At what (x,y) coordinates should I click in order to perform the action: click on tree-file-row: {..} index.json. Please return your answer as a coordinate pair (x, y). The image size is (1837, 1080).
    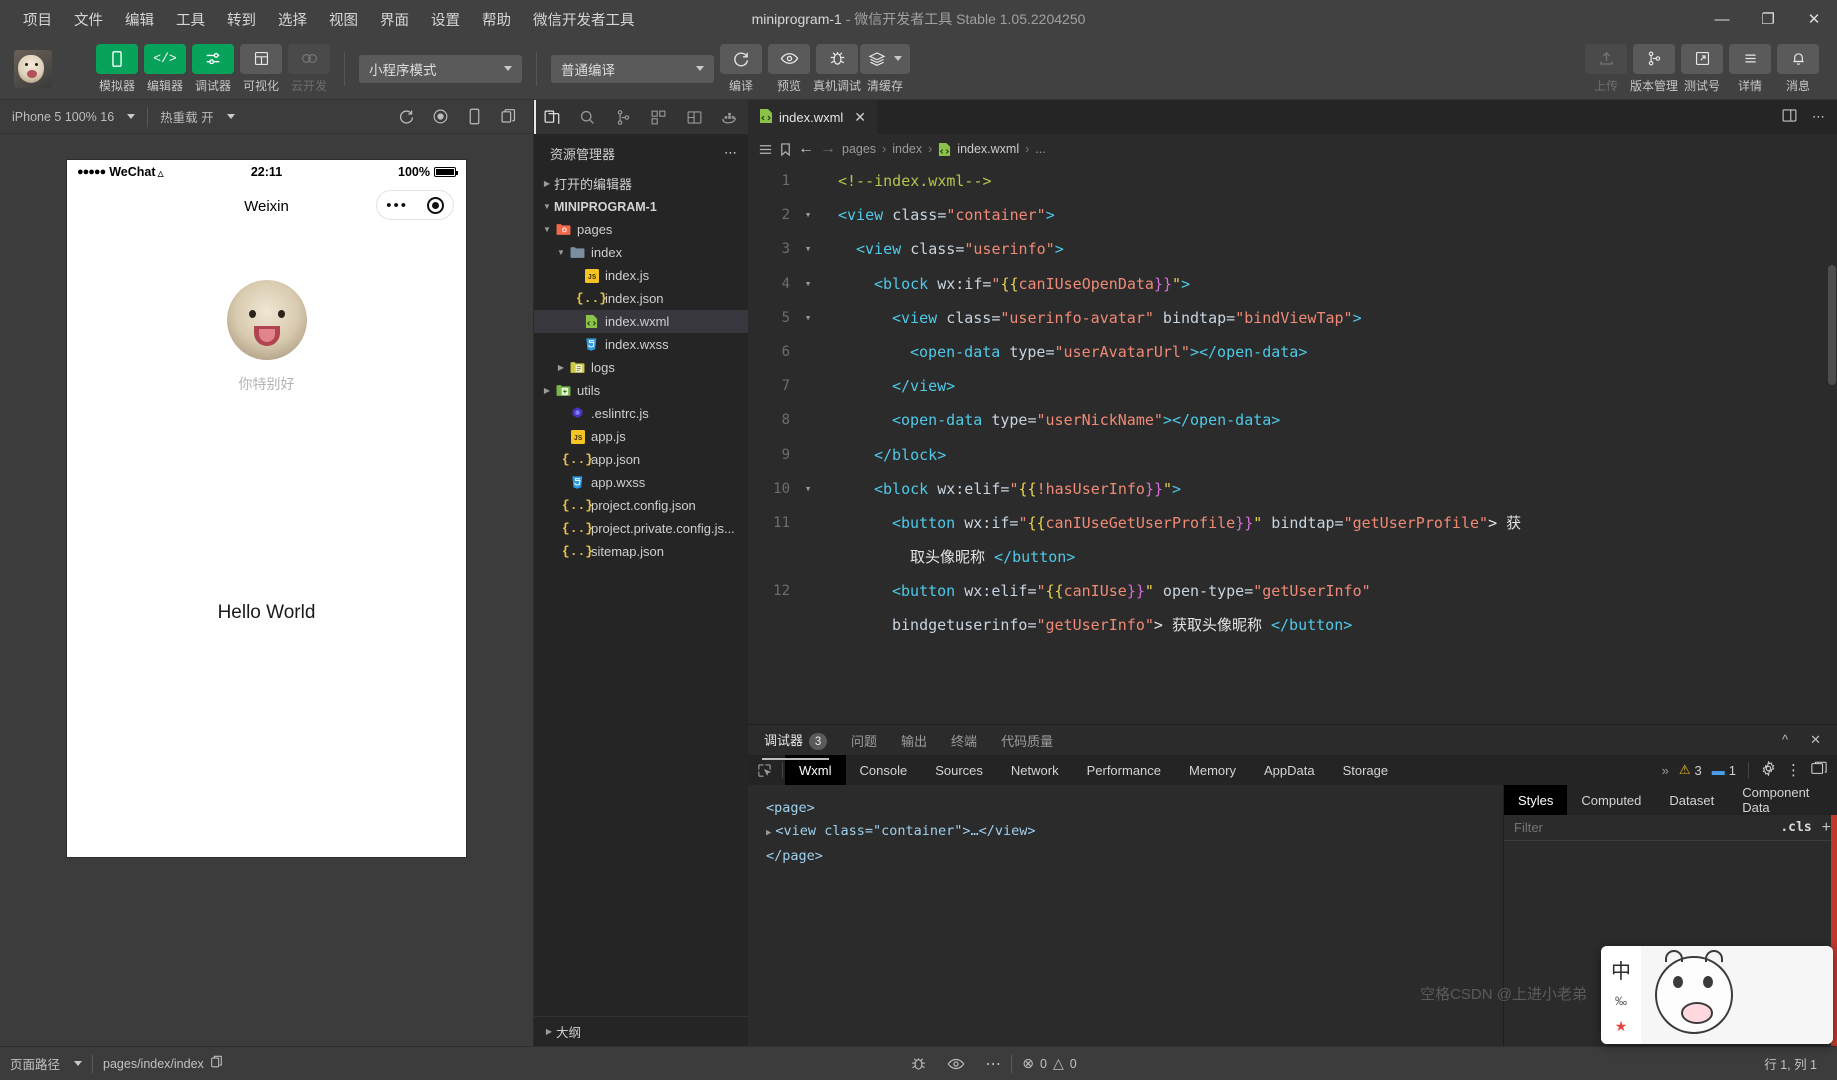
    Looking at the image, I should click on (641, 298).